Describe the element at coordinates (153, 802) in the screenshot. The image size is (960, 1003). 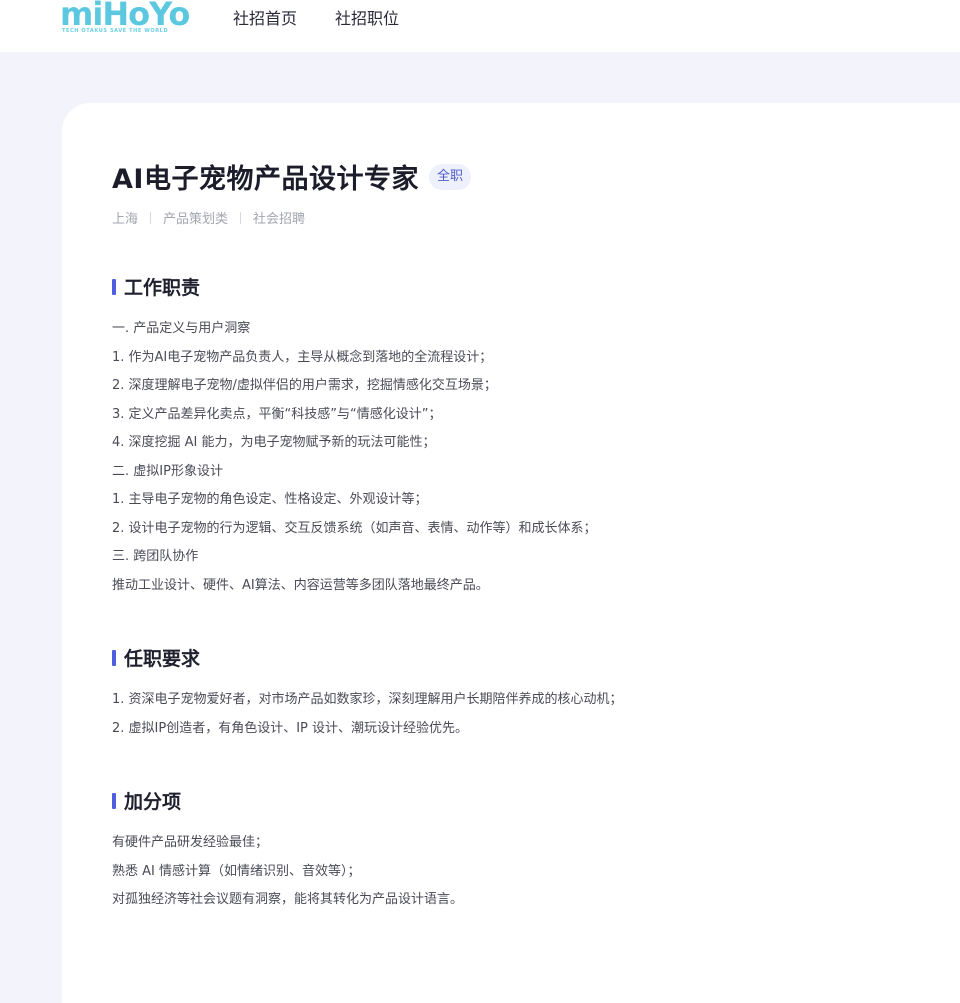
I see `section-title: 加分项` at that location.